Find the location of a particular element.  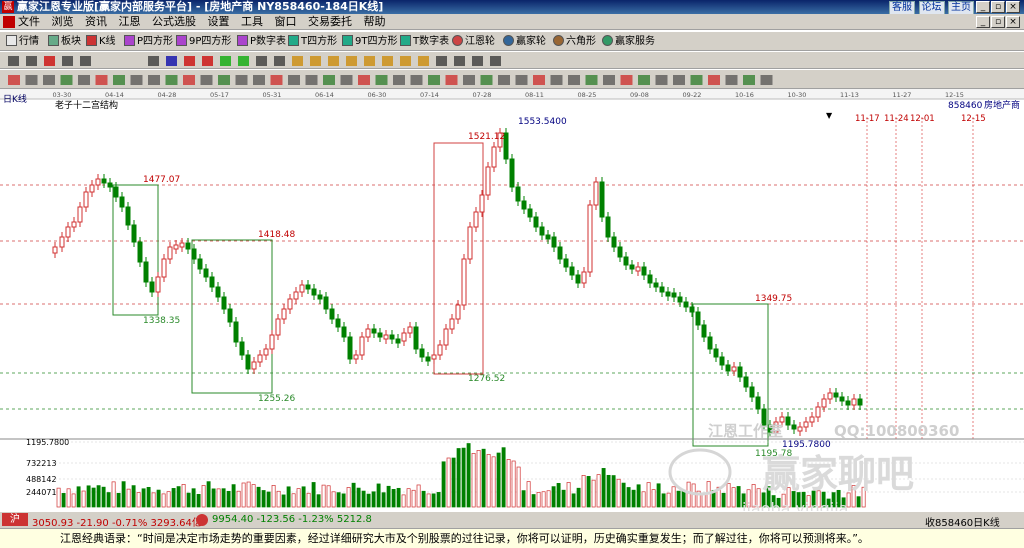

kline-icon is located at coordinates (91, 40).